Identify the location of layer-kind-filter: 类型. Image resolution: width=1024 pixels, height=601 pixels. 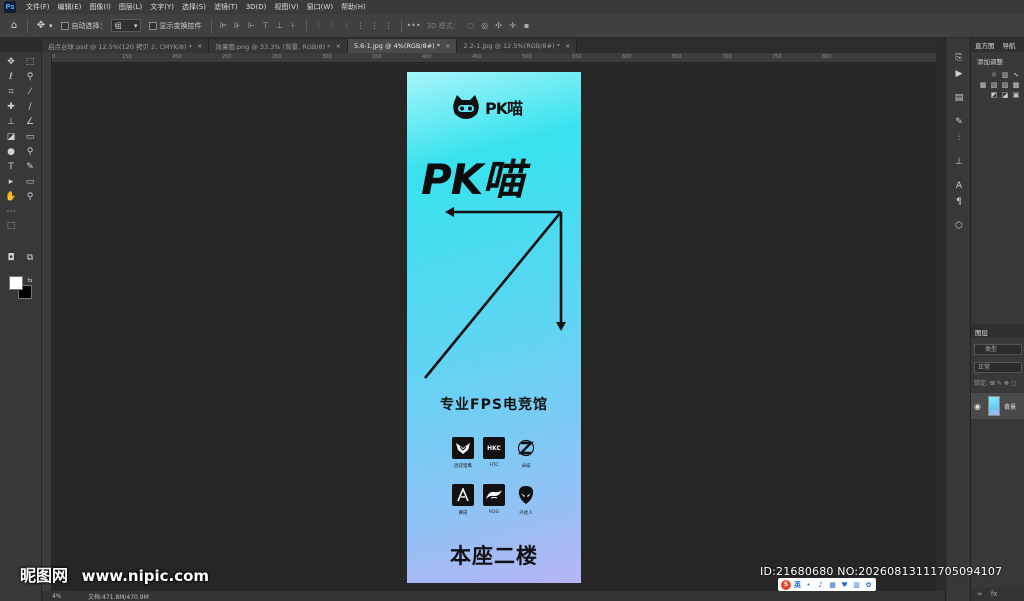
(998, 349).